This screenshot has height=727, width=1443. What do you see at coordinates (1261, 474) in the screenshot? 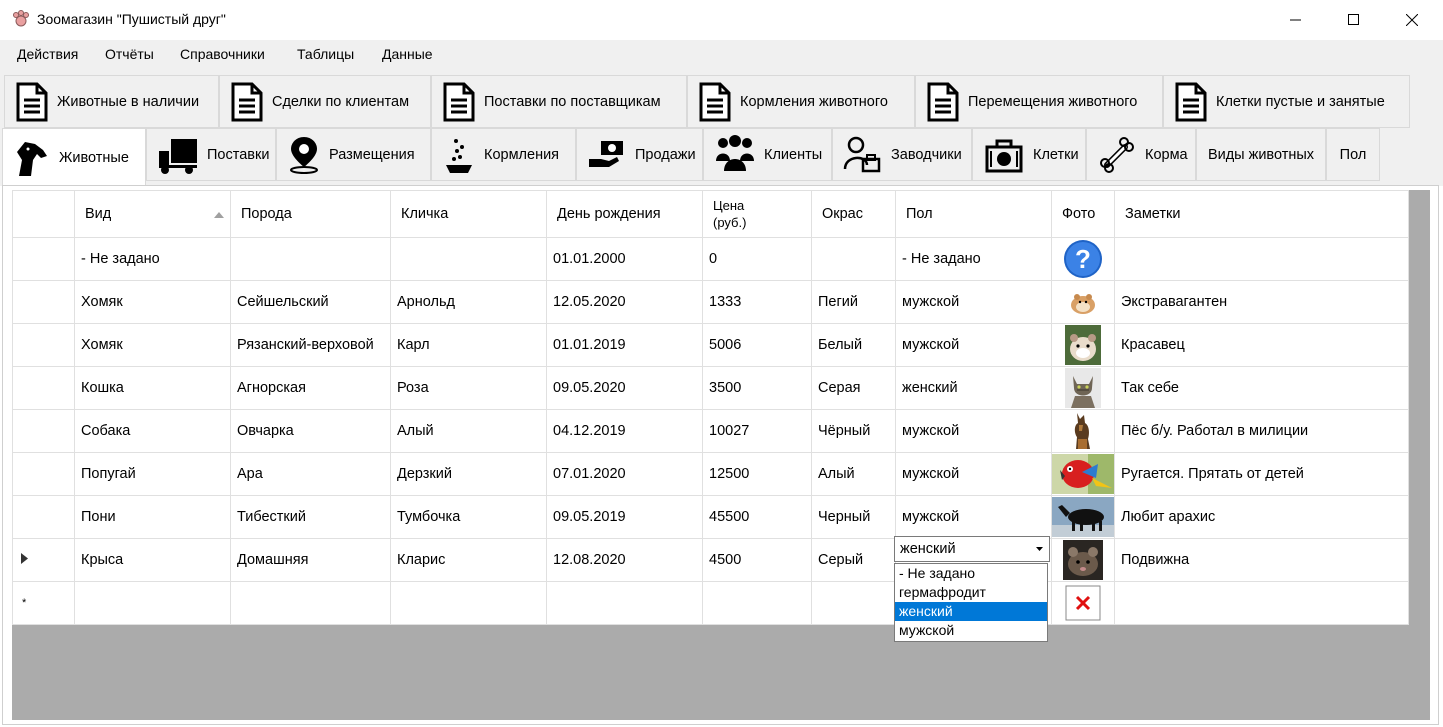
I see `cell-notes: Ругается. Прятать от детей` at bounding box center [1261, 474].